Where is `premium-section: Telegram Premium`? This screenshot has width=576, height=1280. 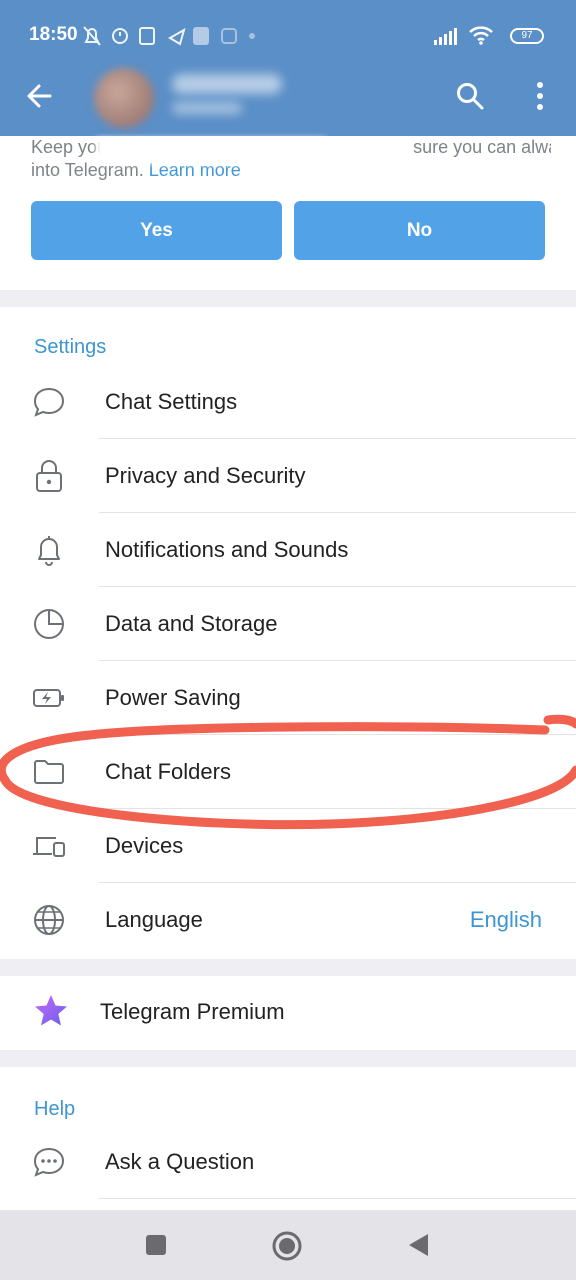 premium-section: Telegram Premium is located at coordinates (288, 1013).